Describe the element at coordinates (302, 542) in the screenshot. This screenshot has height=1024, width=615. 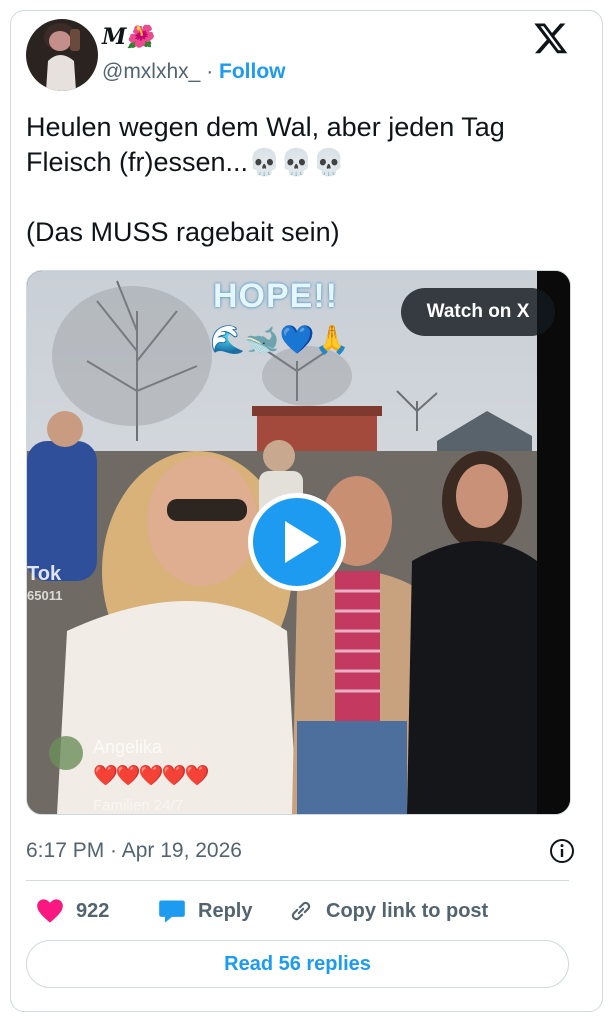
I see `play-icon` at that location.